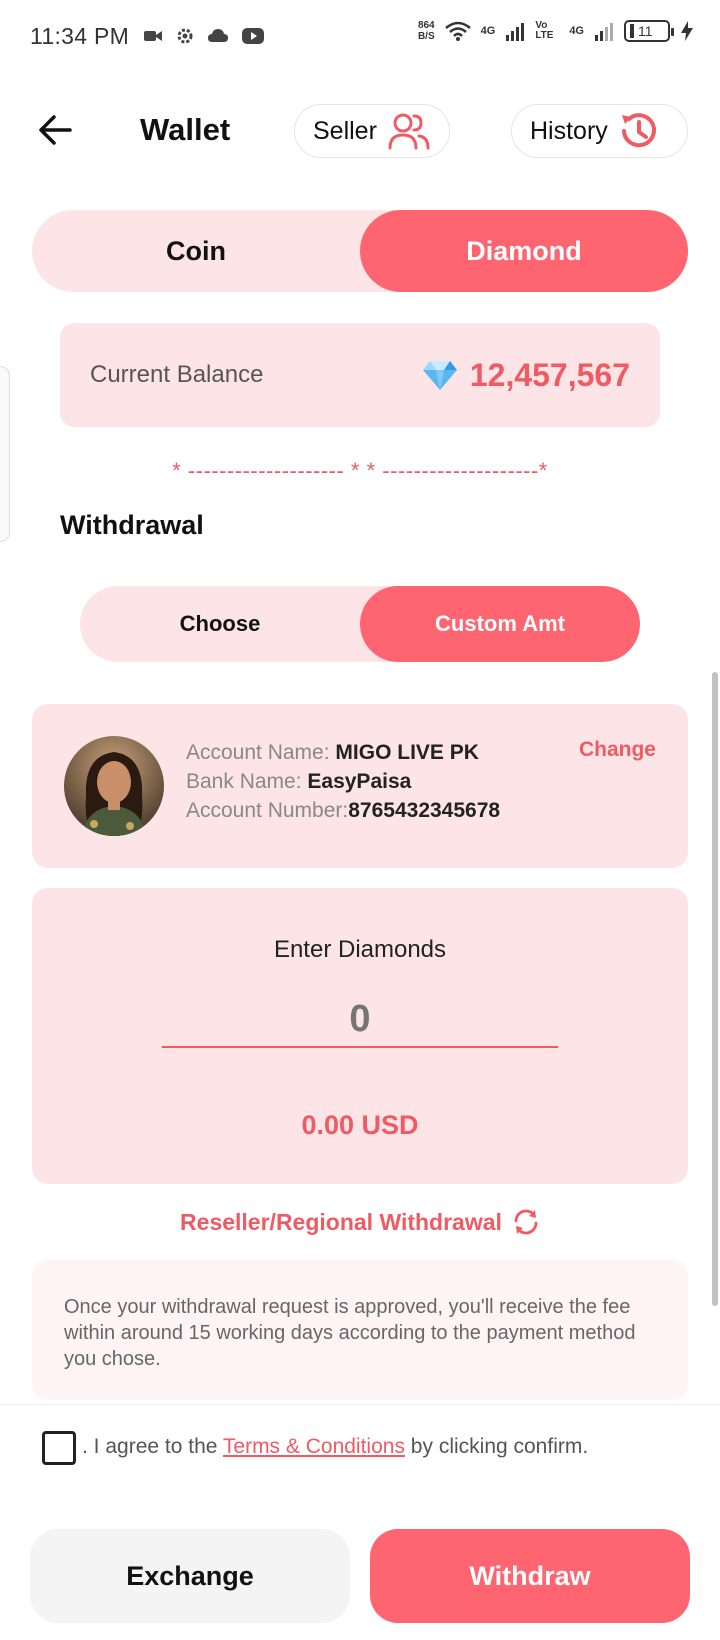 The height and width of the screenshot is (1640, 720). What do you see at coordinates (247, 781) in the screenshot?
I see `bank-name-label: Bank Name:` at bounding box center [247, 781].